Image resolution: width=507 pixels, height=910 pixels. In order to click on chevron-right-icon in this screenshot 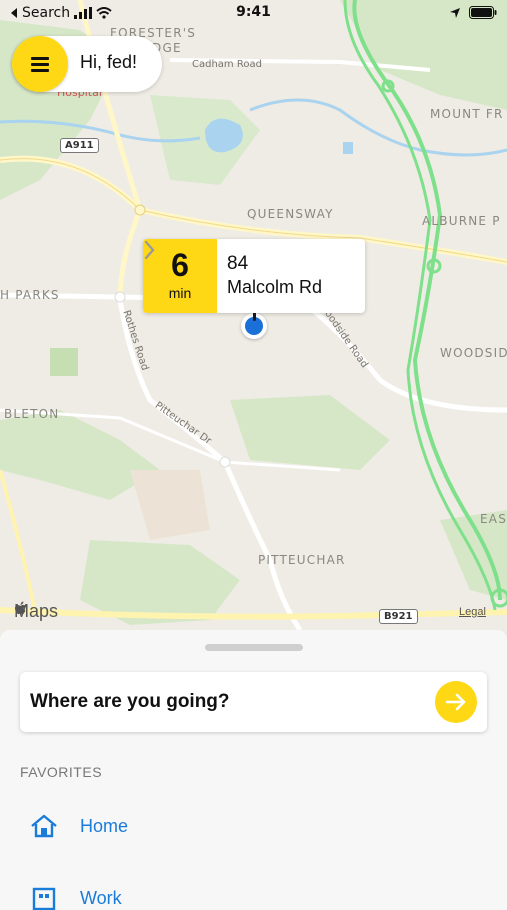, I will do `click(149, 250)`.